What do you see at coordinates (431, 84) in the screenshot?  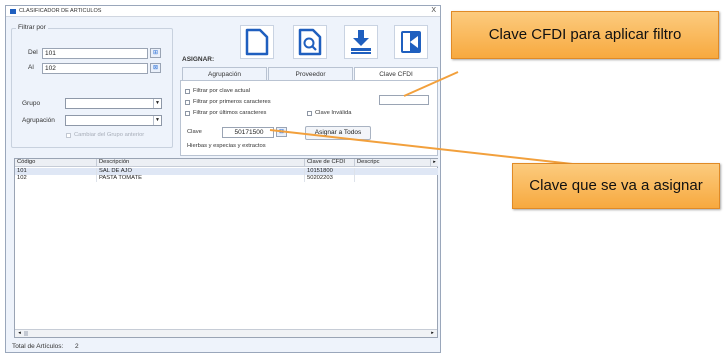 I see `callout-top-connector` at bounding box center [431, 84].